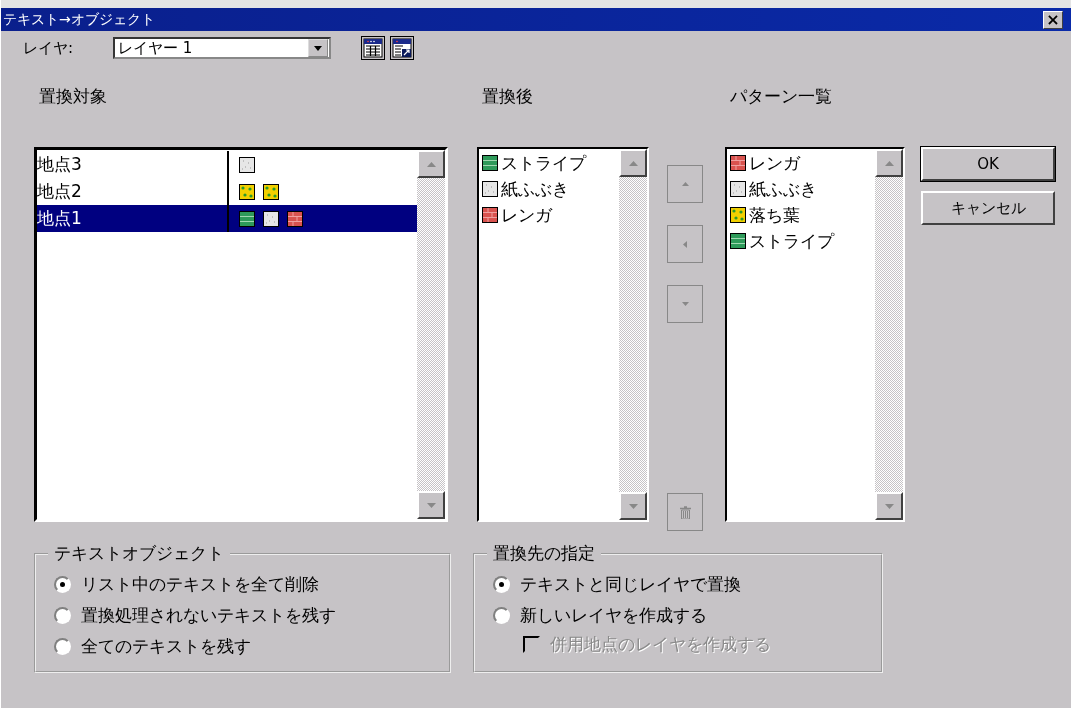 This screenshot has height=708, width=1071. Describe the element at coordinates (507, 96) in the screenshot. I see `list-heading: 置換後` at that location.